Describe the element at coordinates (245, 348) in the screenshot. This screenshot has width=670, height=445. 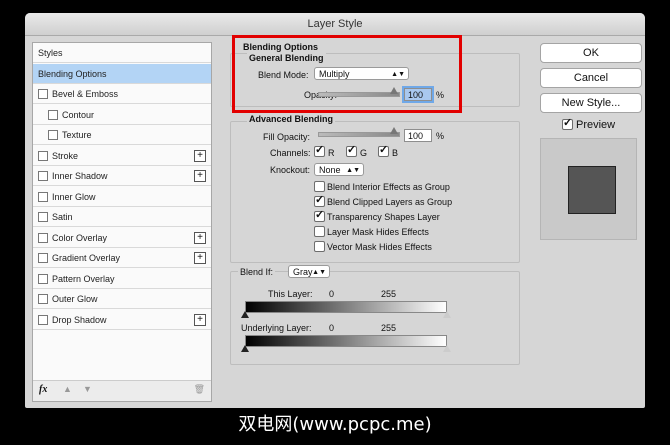
I see `underlying-black-handle` at that location.